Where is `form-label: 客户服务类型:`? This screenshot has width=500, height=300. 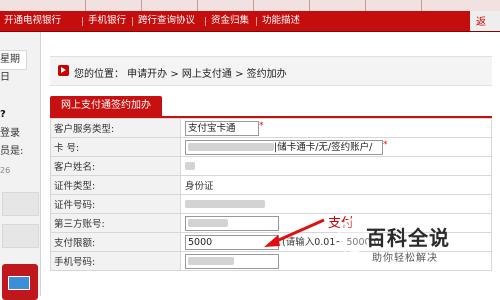
form-label: 客户服务类型: is located at coordinates (115, 128).